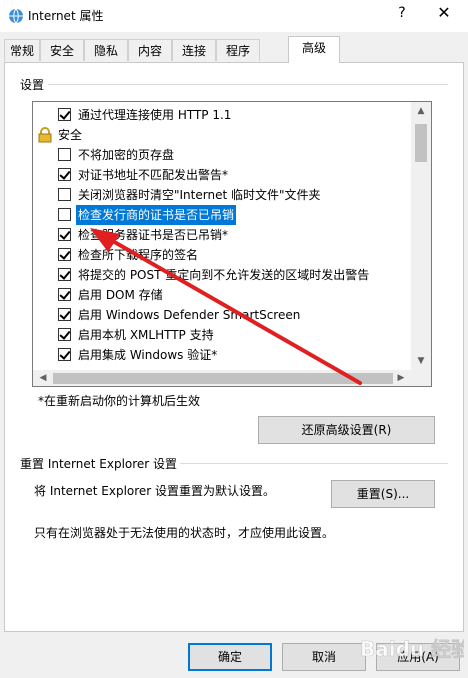 The width and height of the screenshot is (468, 678). What do you see at coordinates (62, 50) in the screenshot?
I see `tab-security: 安全` at bounding box center [62, 50].